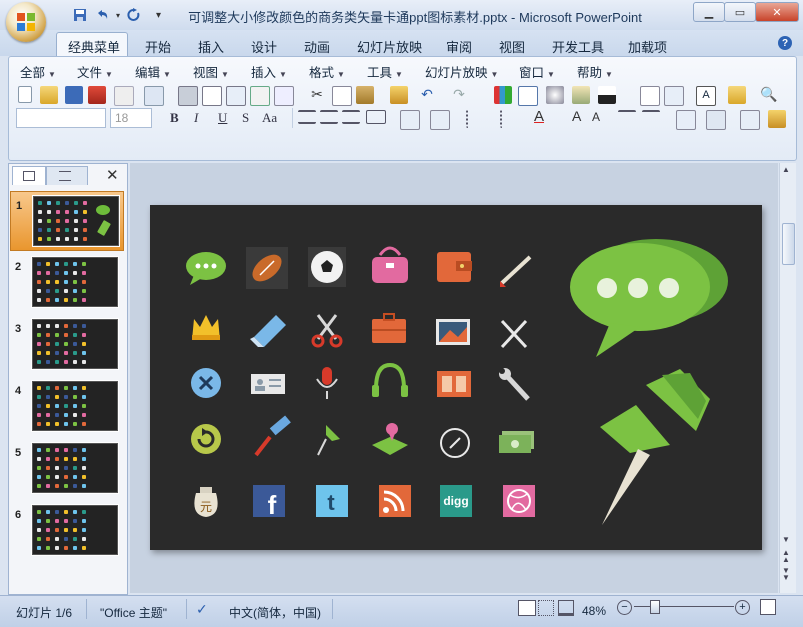 The image size is (803, 627). What do you see at coordinates (80, 15) in the screenshot?
I see `save-icon` at bounding box center [80, 15].